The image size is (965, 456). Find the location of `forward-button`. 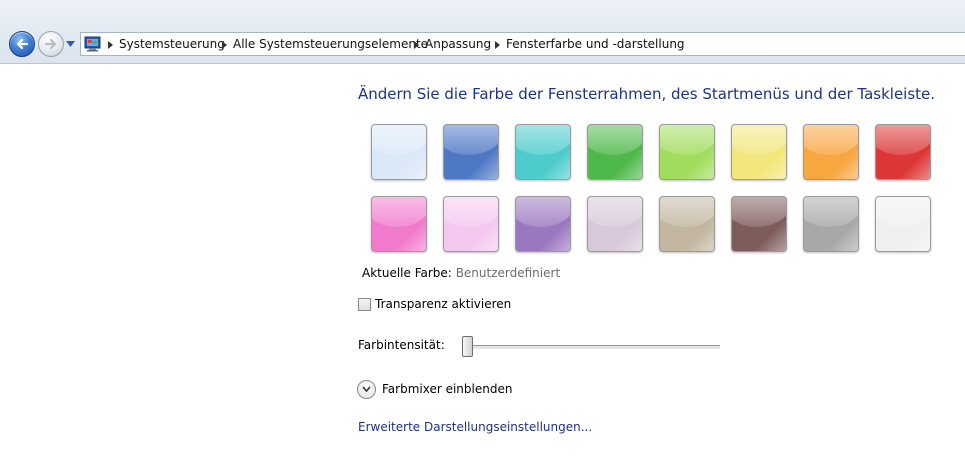

forward-button is located at coordinates (51, 44).